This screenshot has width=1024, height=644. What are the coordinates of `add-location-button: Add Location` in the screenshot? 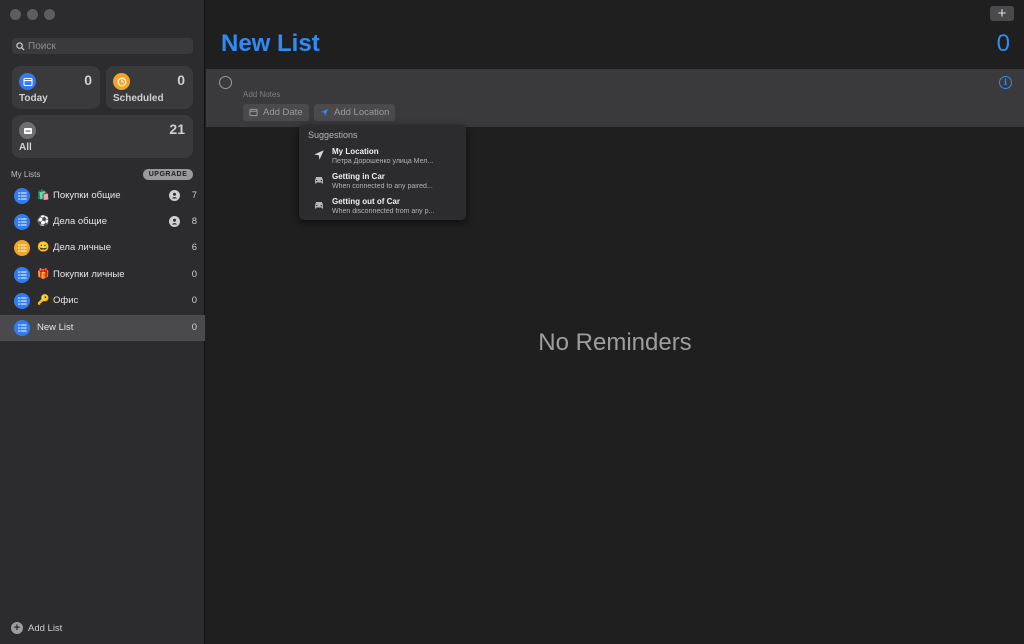 It's located at (355, 112).